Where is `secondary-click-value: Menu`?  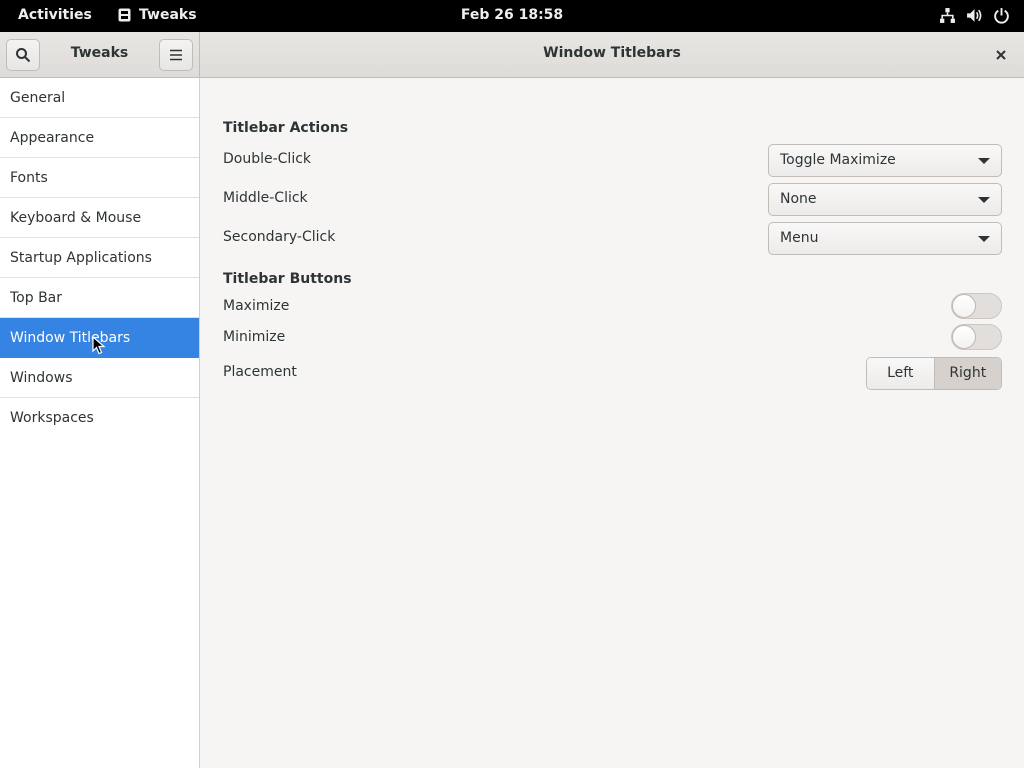
secondary-click-value: Menu is located at coordinates (799, 238).